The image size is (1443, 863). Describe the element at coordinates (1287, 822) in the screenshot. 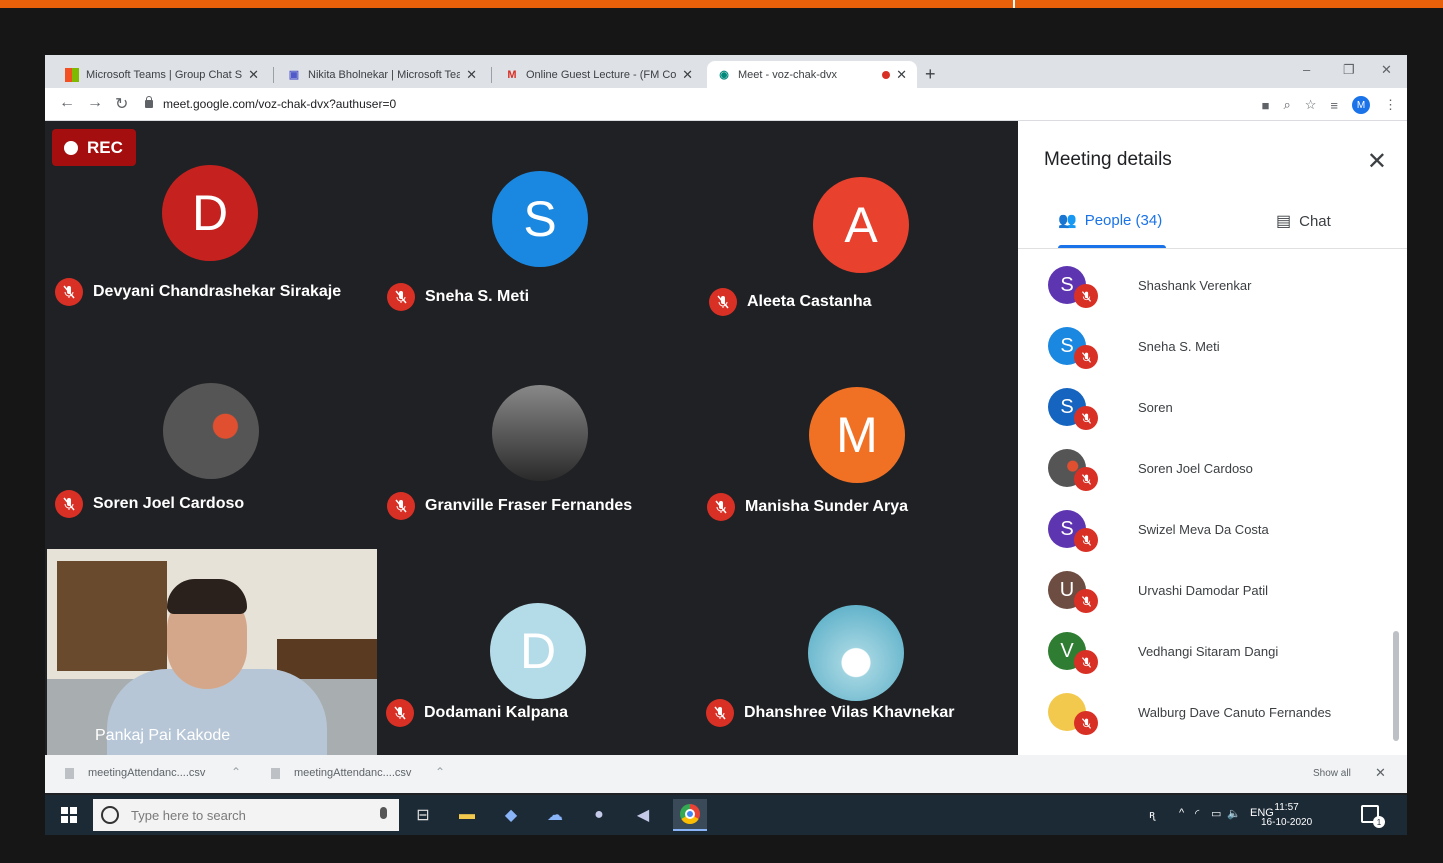

I see `clock-date: 16-10-2020` at that location.